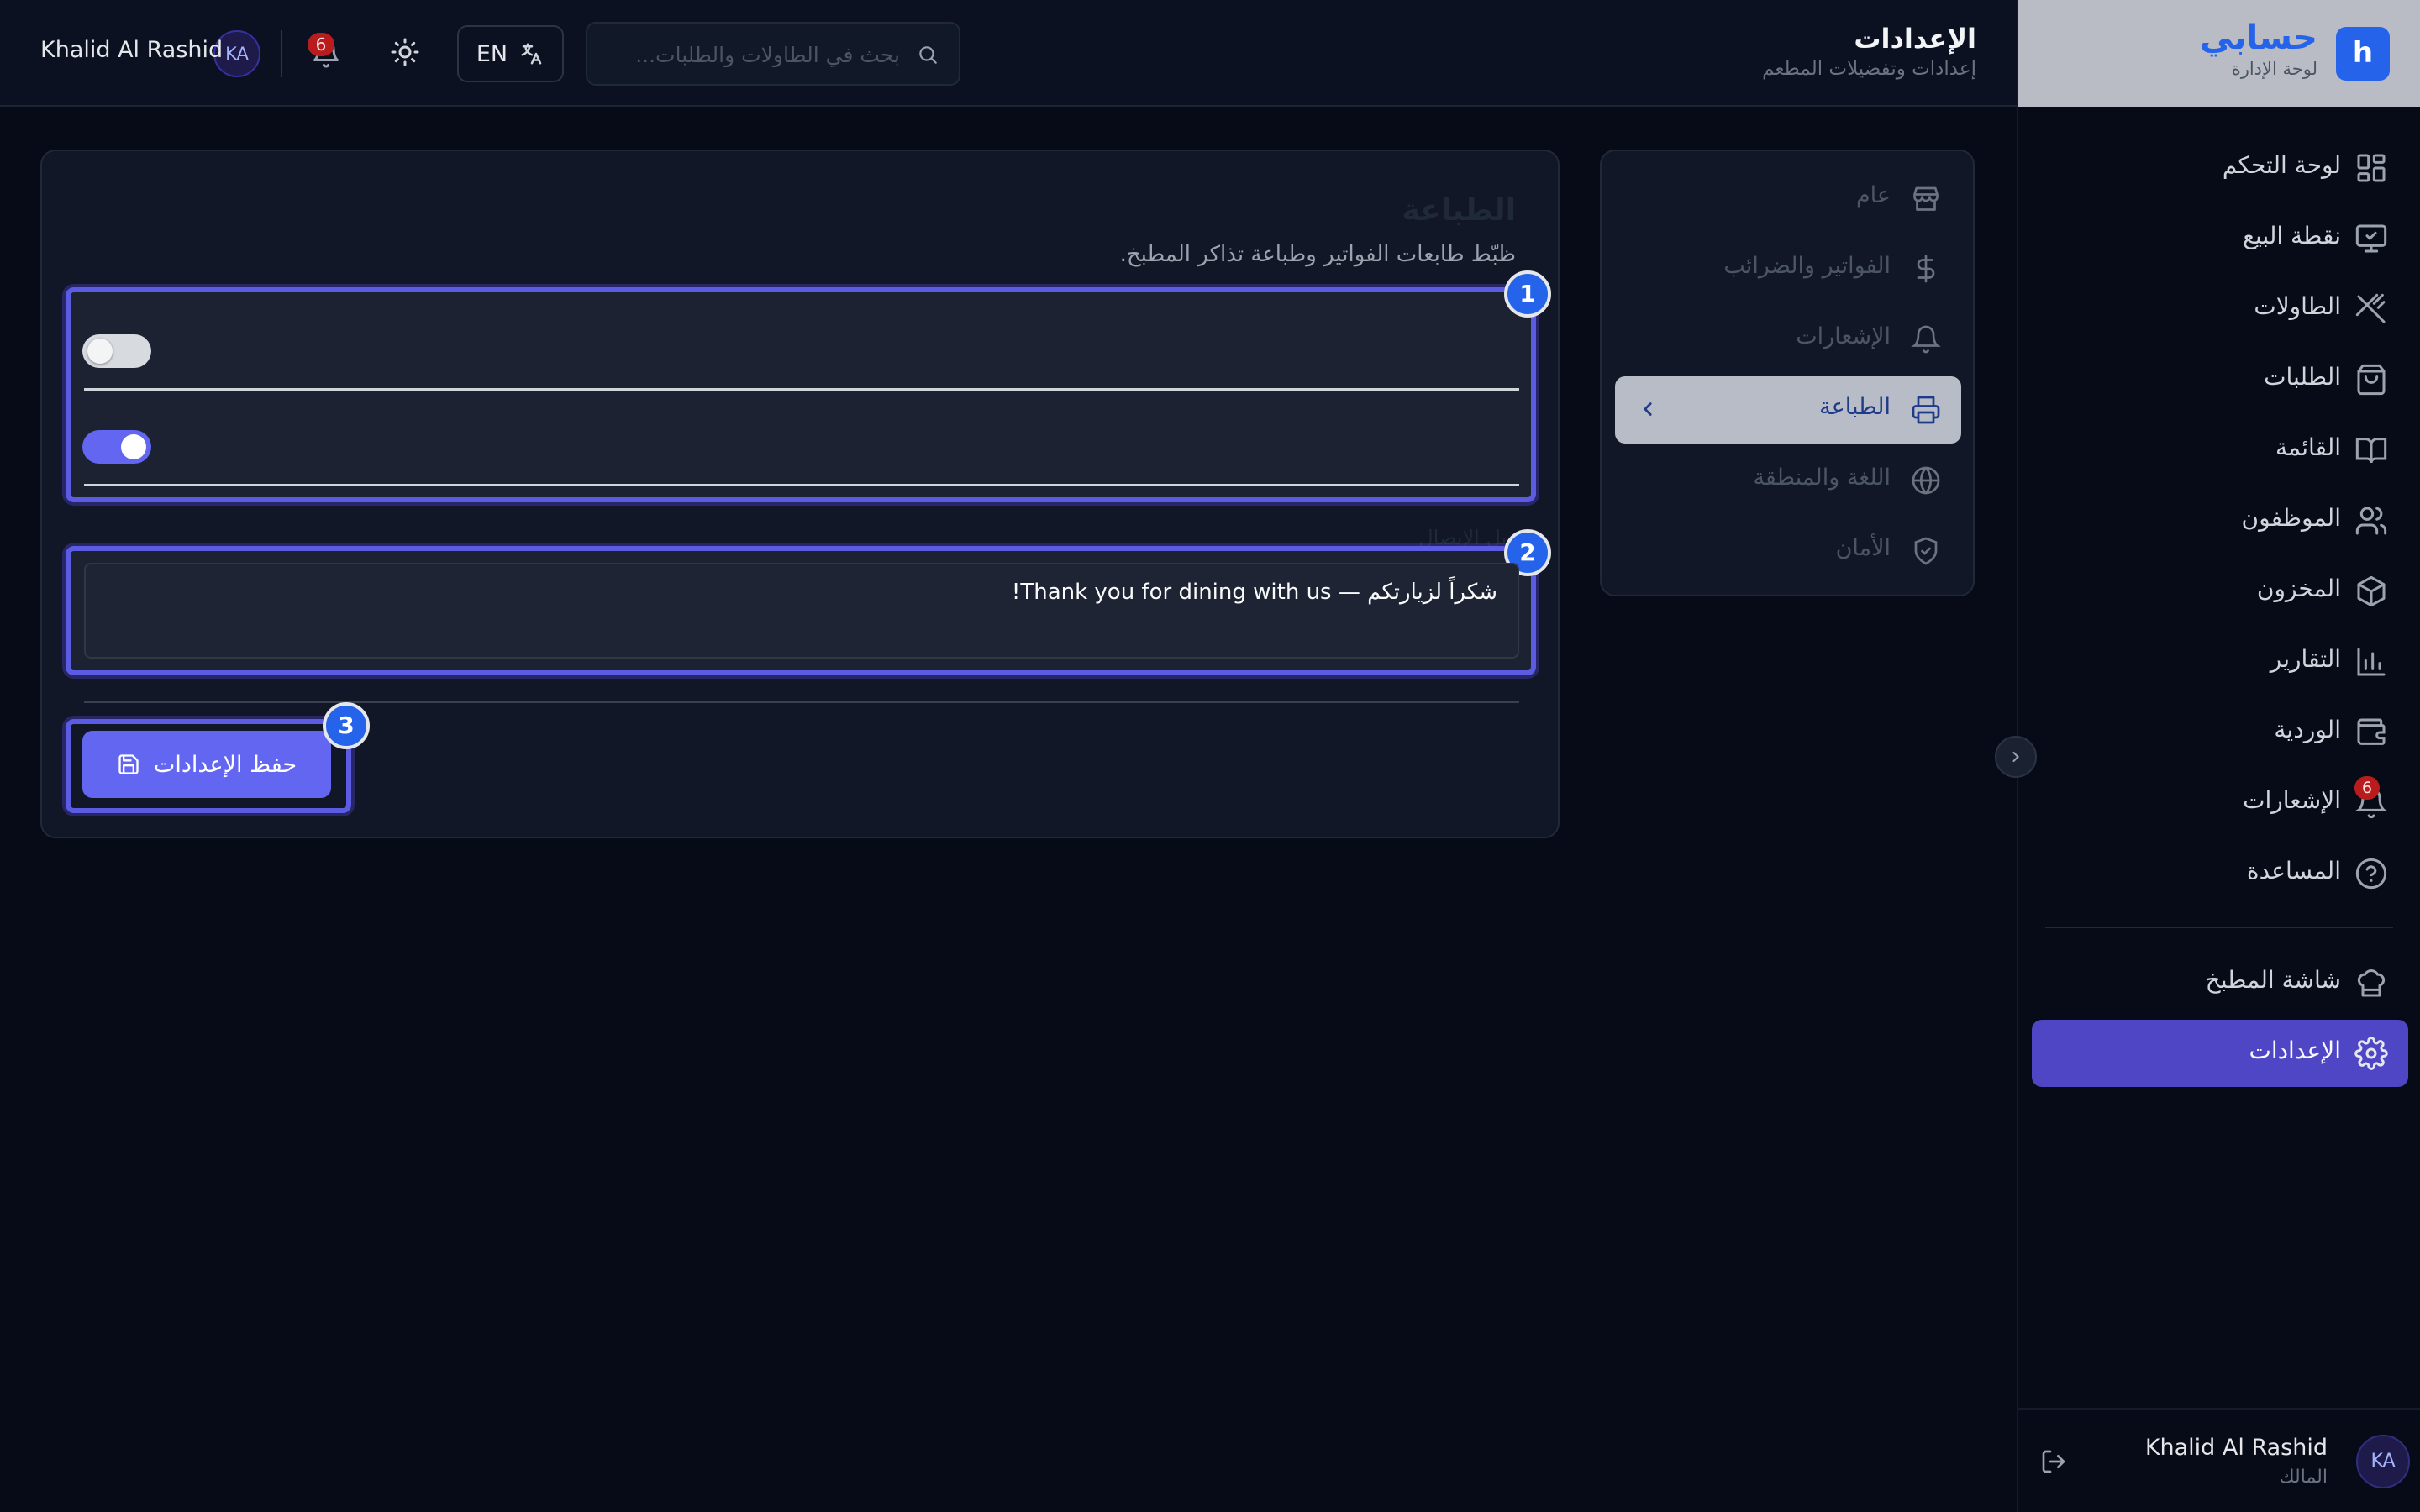 The height and width of the screenshot is (1512, 2420). What do you see at coordinates (2371, 309) in the screenshot?
I see `utensils-icon` at bounding box center [2371, 309].